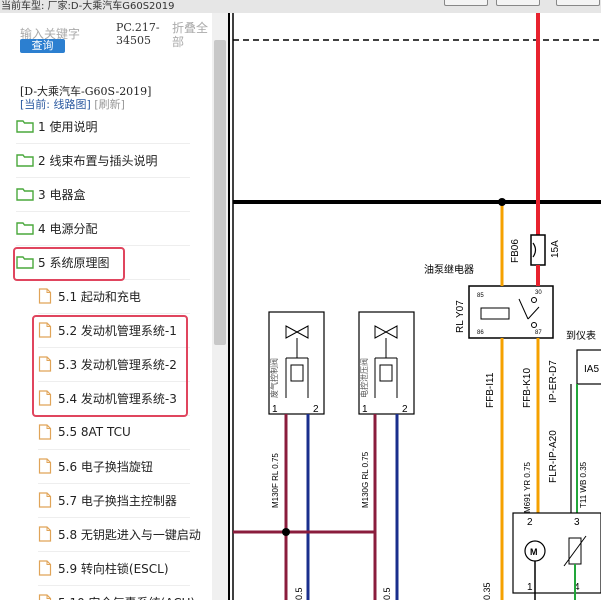 The width and height of the screenshot is (601, 600). I want to click on relay-pin-86: 86, so click(480, 333).